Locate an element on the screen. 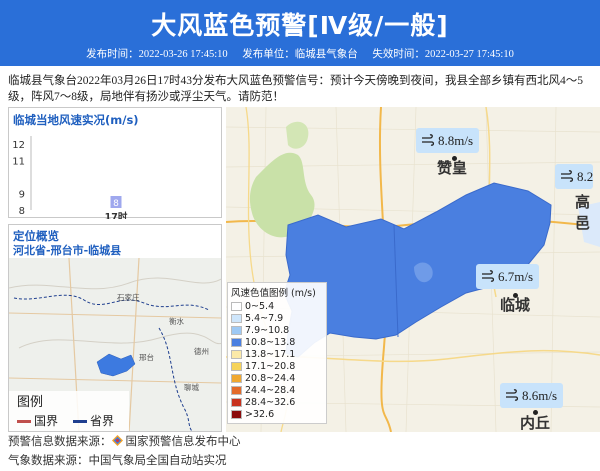 This screenshot has width=600, height=471. scale-label: 13.8~17.1 is located at coordinates (270, 354).